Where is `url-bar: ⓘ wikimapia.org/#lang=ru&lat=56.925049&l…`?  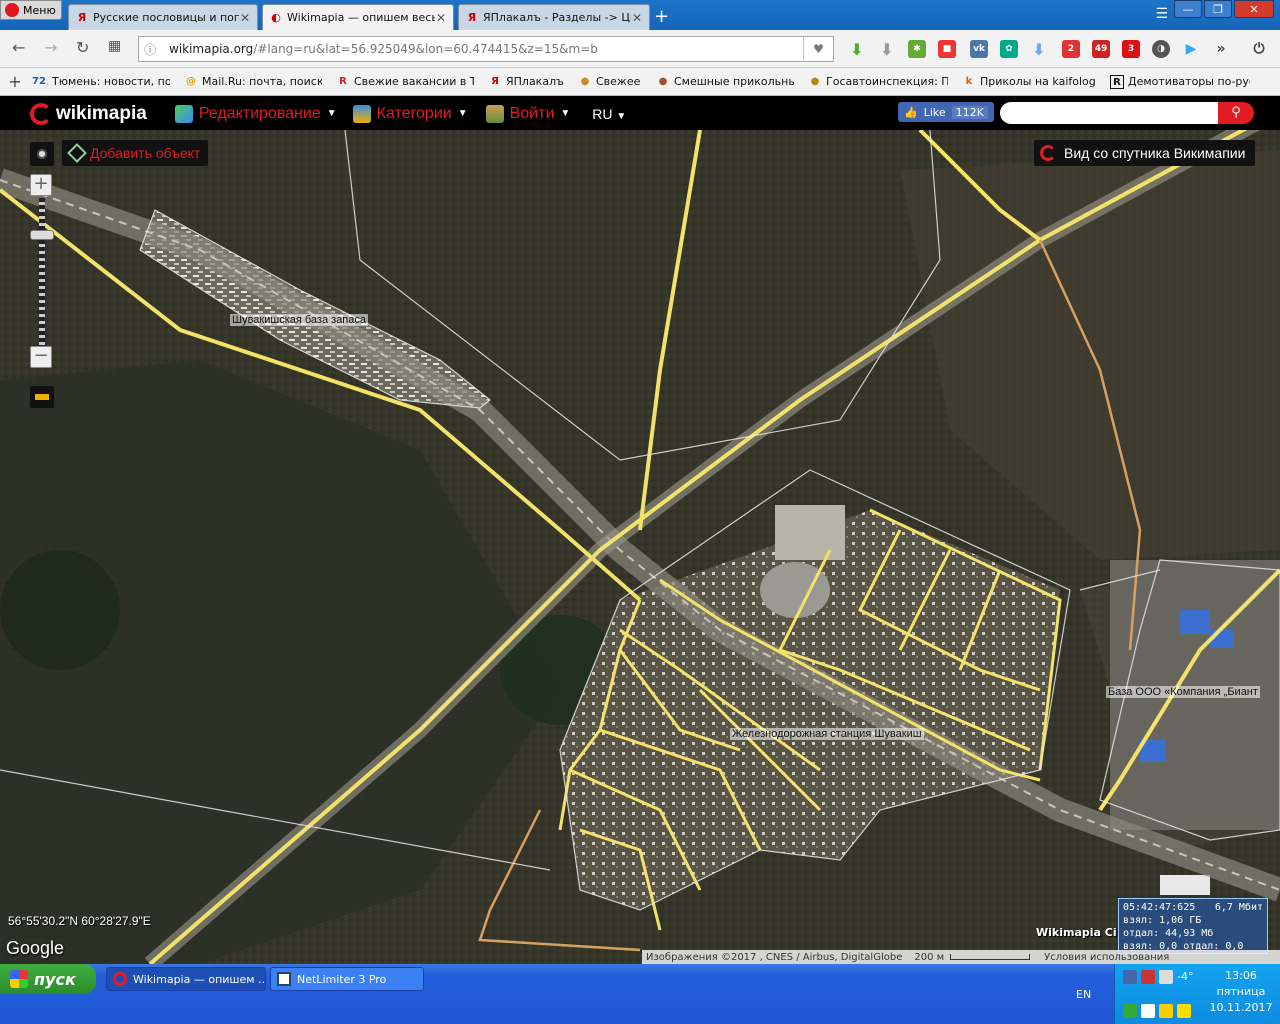
url-bar: ⓘ wikimapia.org/#lang=ru&lat=56.925049&l… is located at coordinates (486, 49).